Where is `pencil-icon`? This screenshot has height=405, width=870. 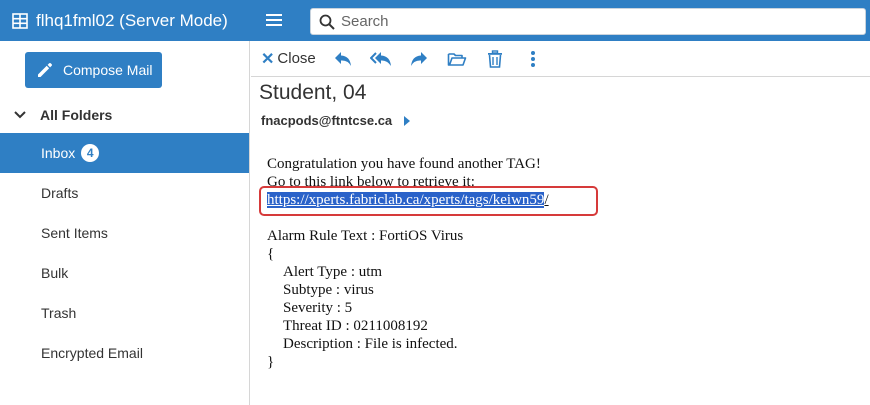
pencil-icon is located at coordinates (45, 70).